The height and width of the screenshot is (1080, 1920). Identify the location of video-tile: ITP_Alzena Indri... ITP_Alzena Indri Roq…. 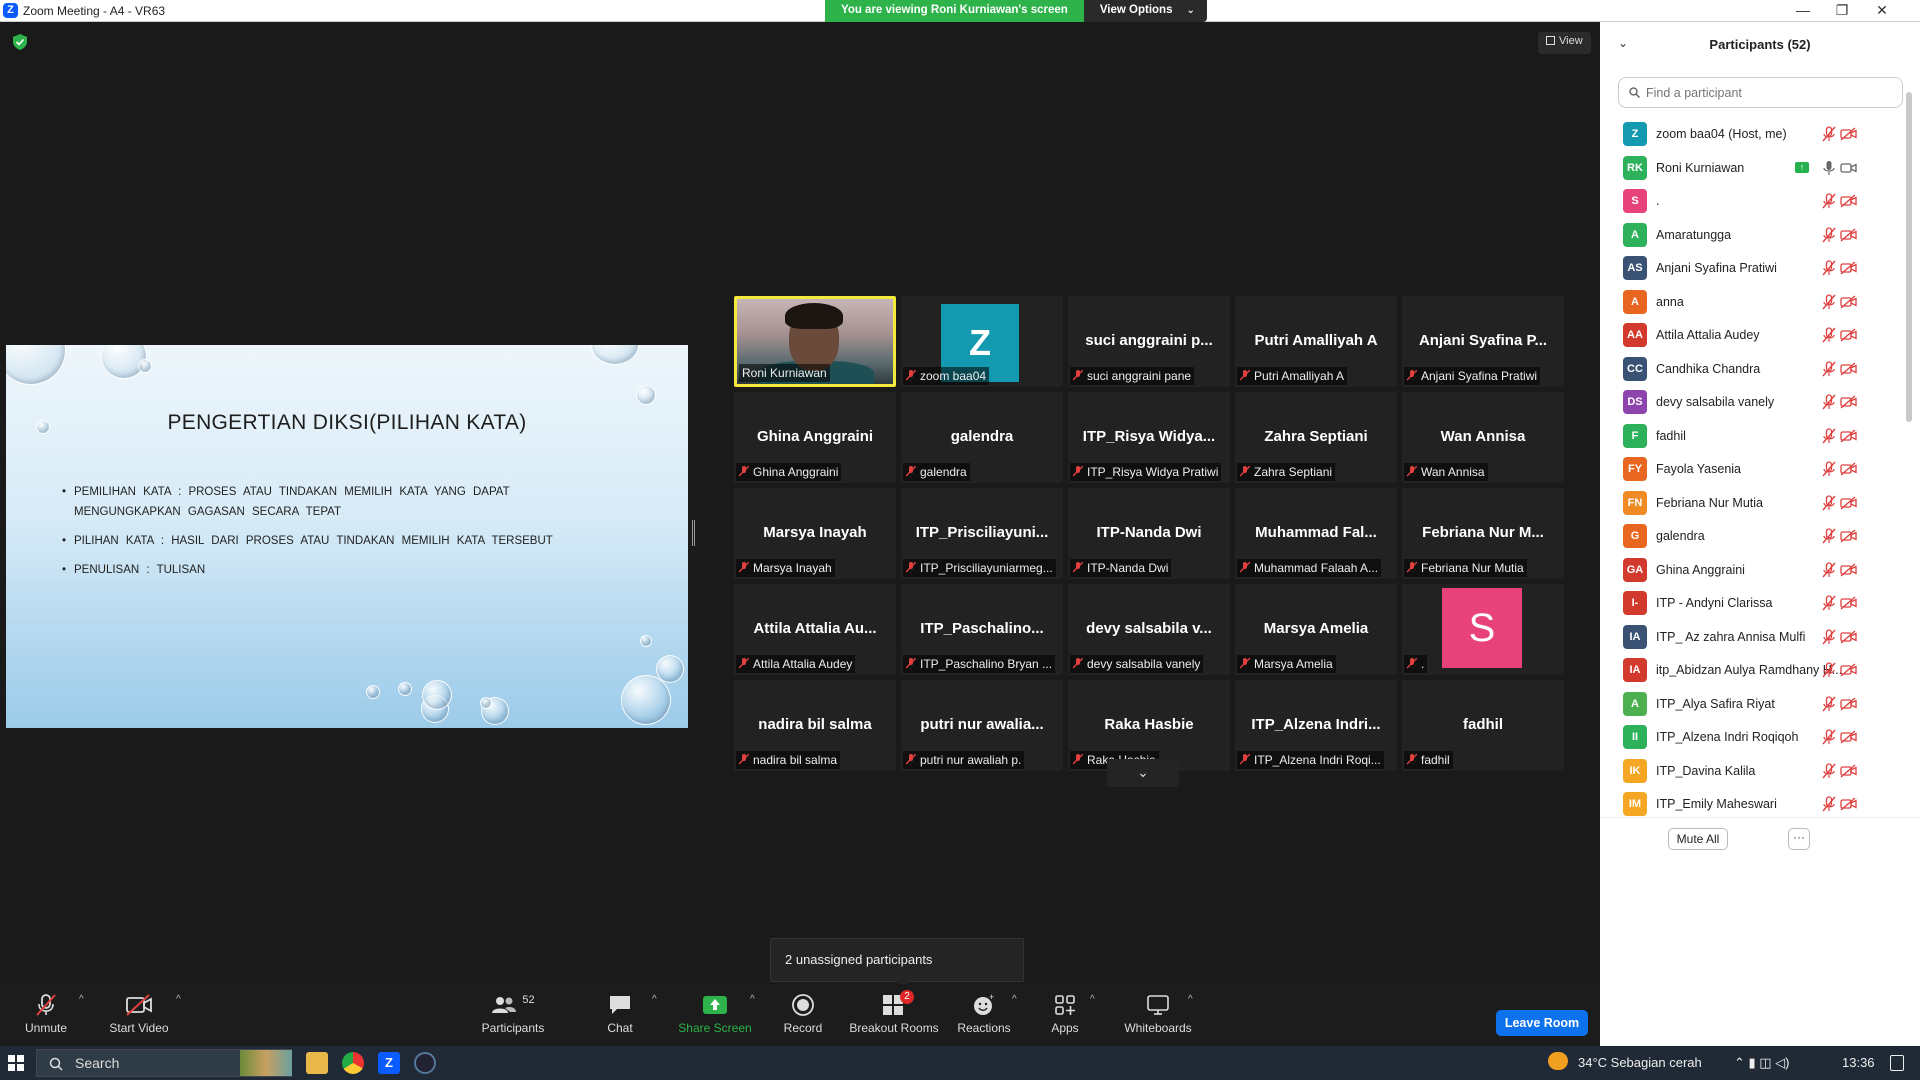
(1316, 725).